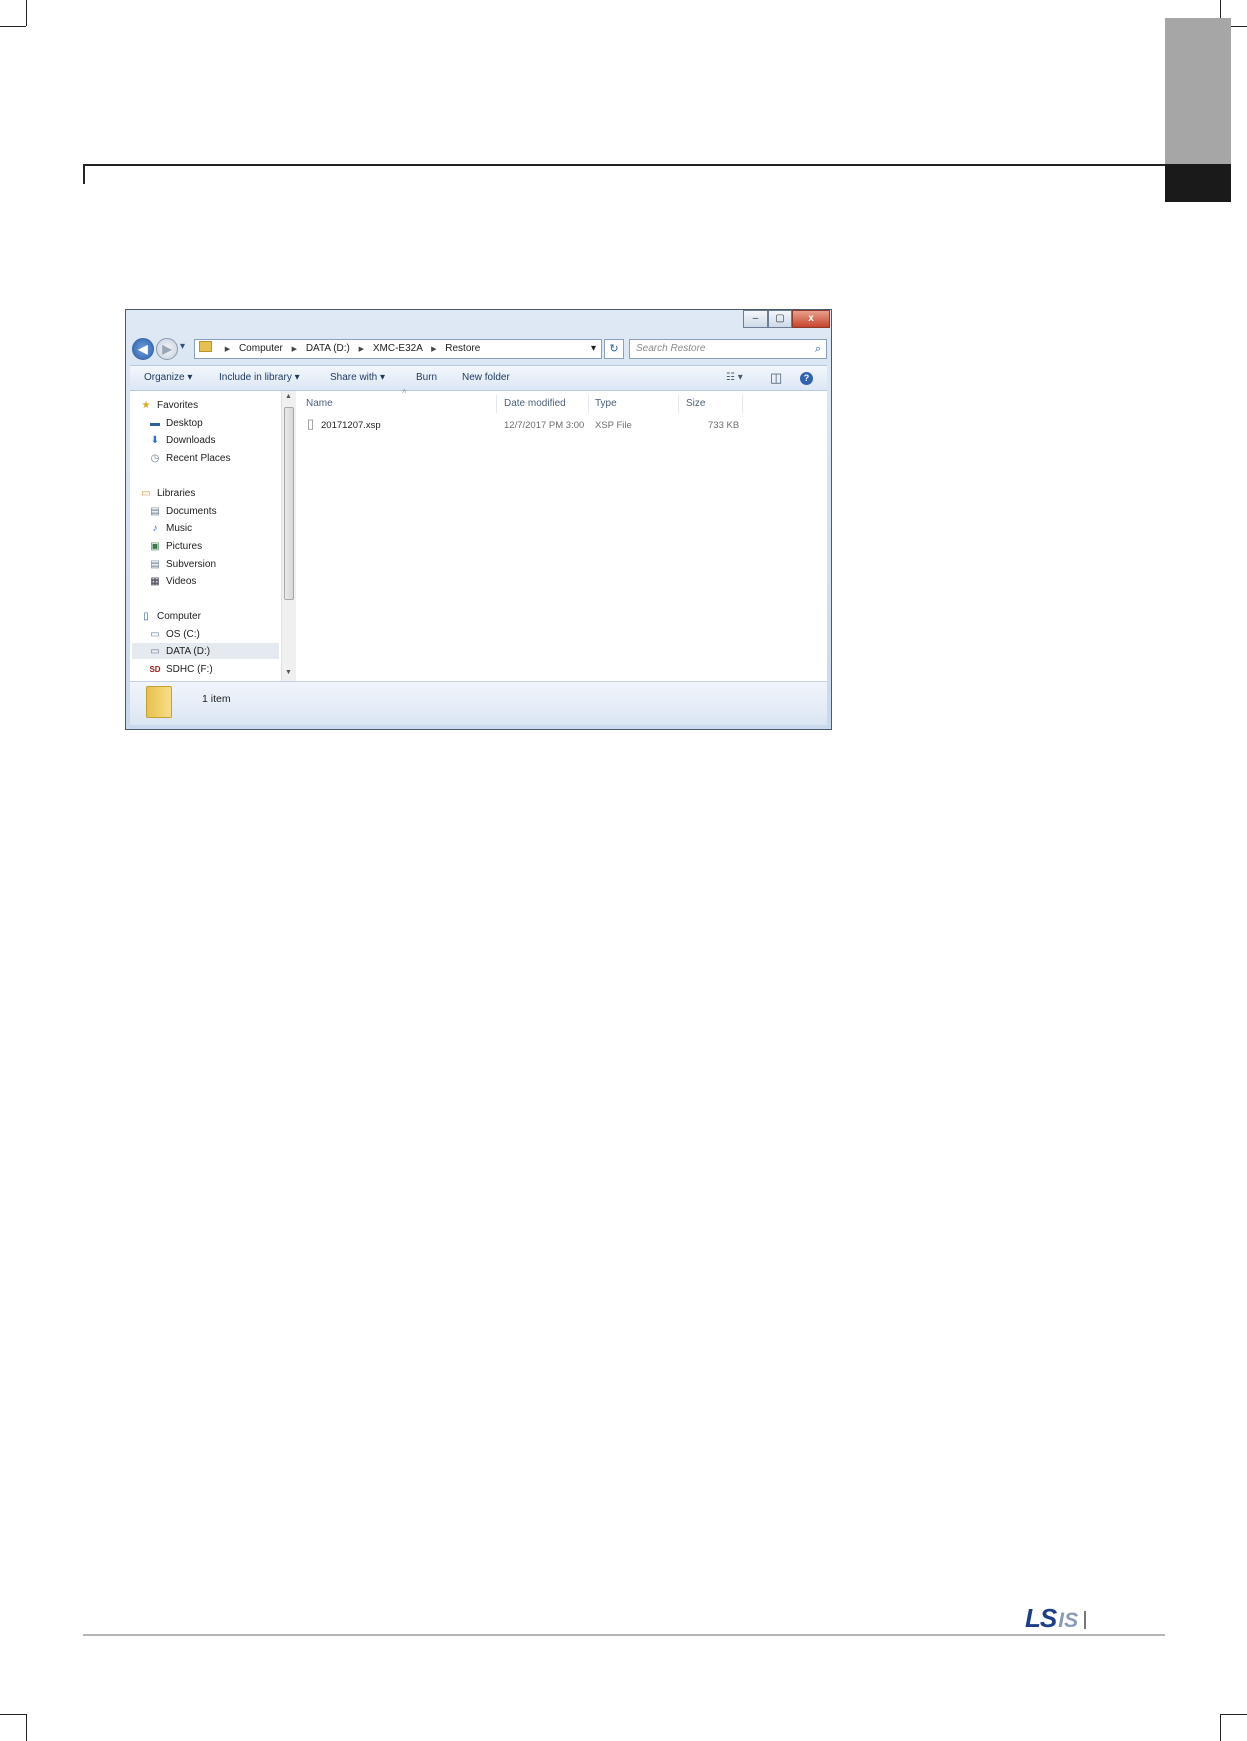 This screenshot has width=1247, height=1741. What do you see at coordinates (155, 528) in the screenshot?
I see `music-icon: ♪` at bounding box center [155, 528].